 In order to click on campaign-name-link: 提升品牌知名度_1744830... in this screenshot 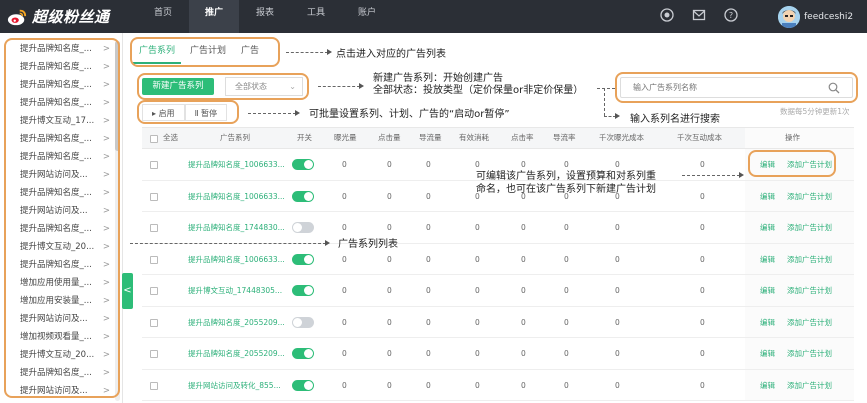, I will do `click(236, 229)`.